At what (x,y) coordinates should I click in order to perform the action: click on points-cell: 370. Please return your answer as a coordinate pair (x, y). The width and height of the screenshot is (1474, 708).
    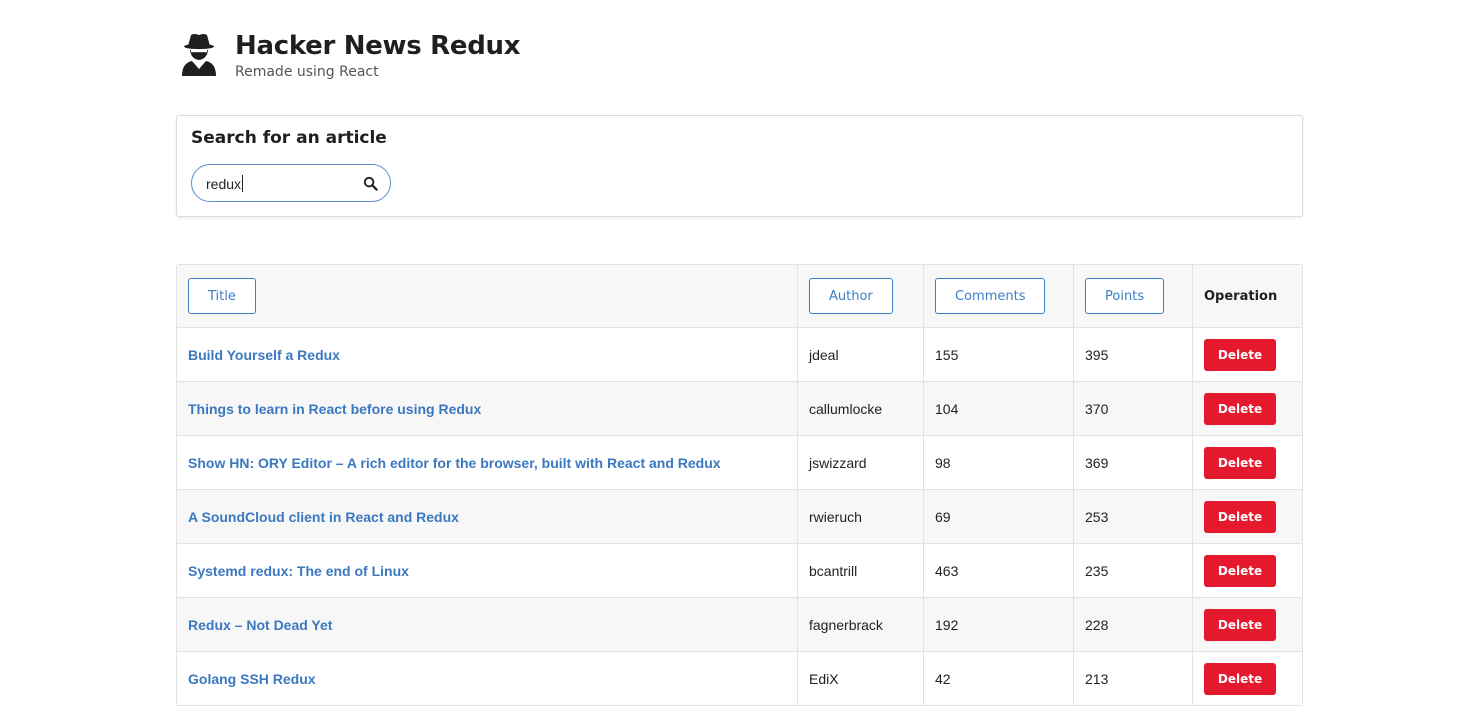
    Looking at the image, I should click on (1133, 408).